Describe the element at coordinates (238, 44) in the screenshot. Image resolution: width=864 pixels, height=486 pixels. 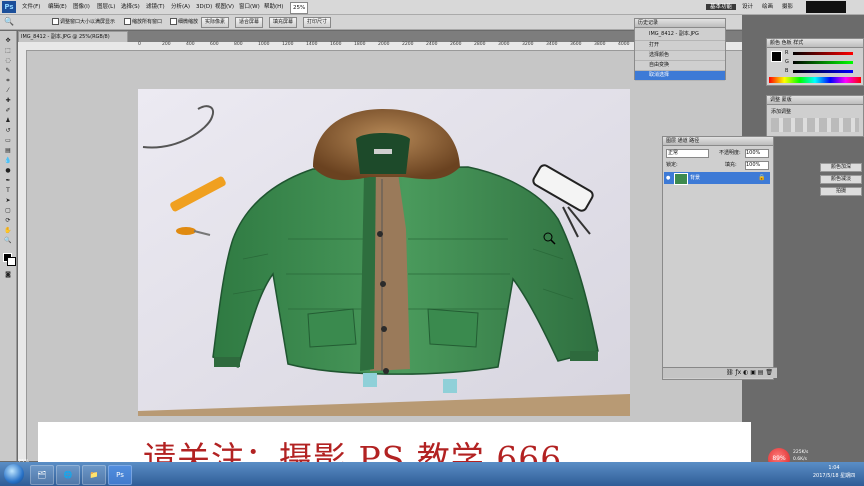
I see `ruler-mark: 800` at that location.